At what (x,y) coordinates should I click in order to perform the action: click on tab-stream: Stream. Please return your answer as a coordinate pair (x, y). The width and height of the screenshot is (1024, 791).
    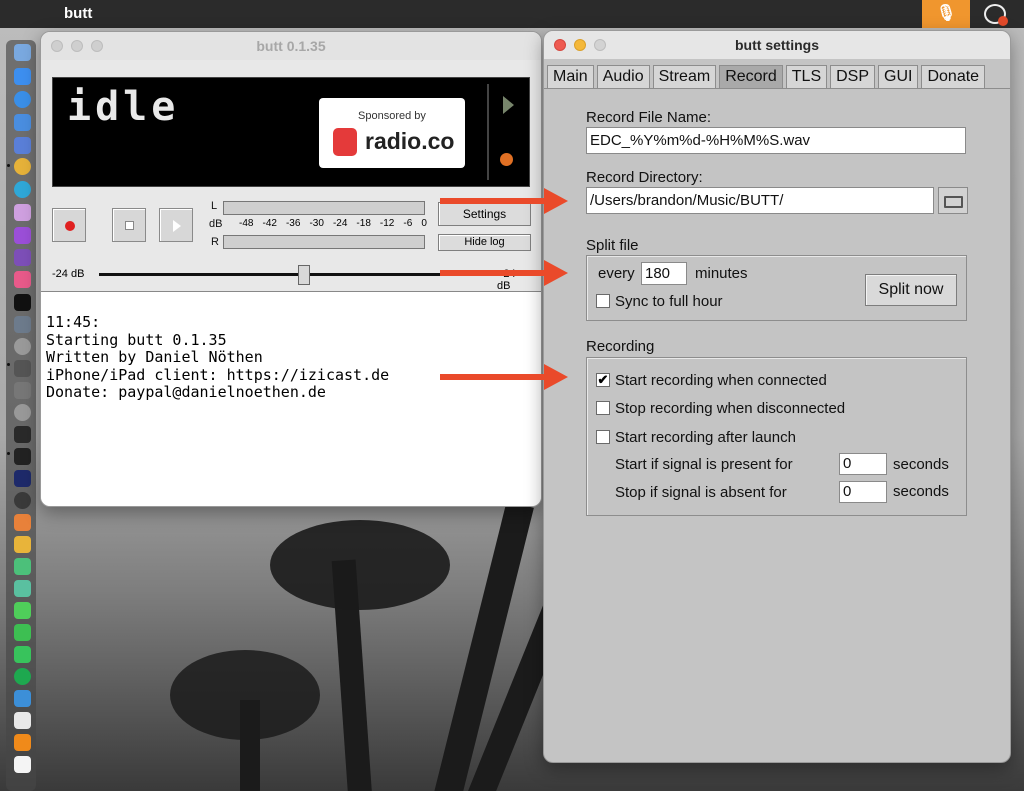
    Looking at the image, I should click on (684, 76).